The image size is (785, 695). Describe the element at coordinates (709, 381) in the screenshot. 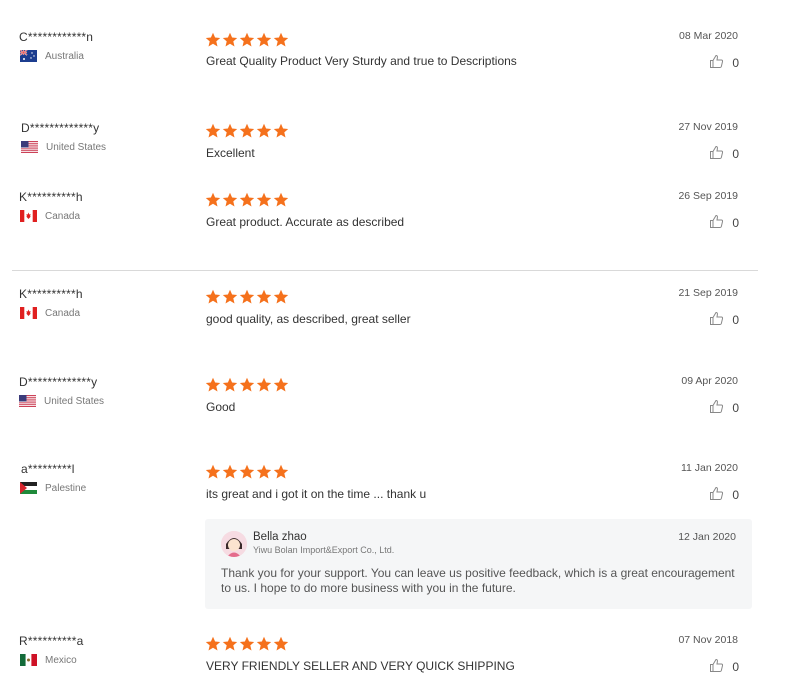

I see `review-date: 09 Apr 2020` at that location.